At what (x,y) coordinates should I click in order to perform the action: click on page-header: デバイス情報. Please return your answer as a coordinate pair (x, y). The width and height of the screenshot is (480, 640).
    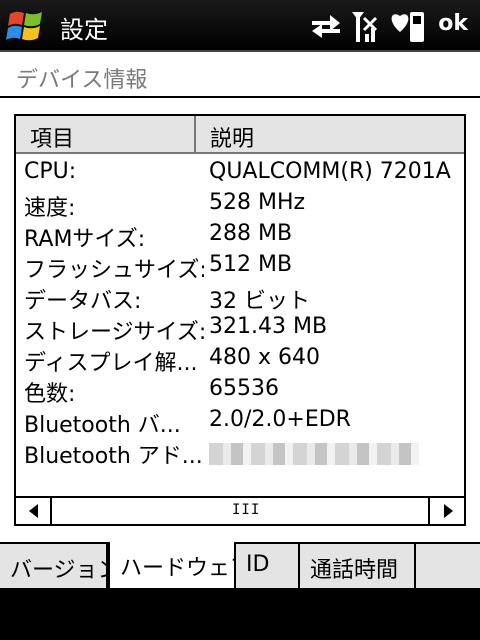
    Looking at the image, I should click on (240, 75).